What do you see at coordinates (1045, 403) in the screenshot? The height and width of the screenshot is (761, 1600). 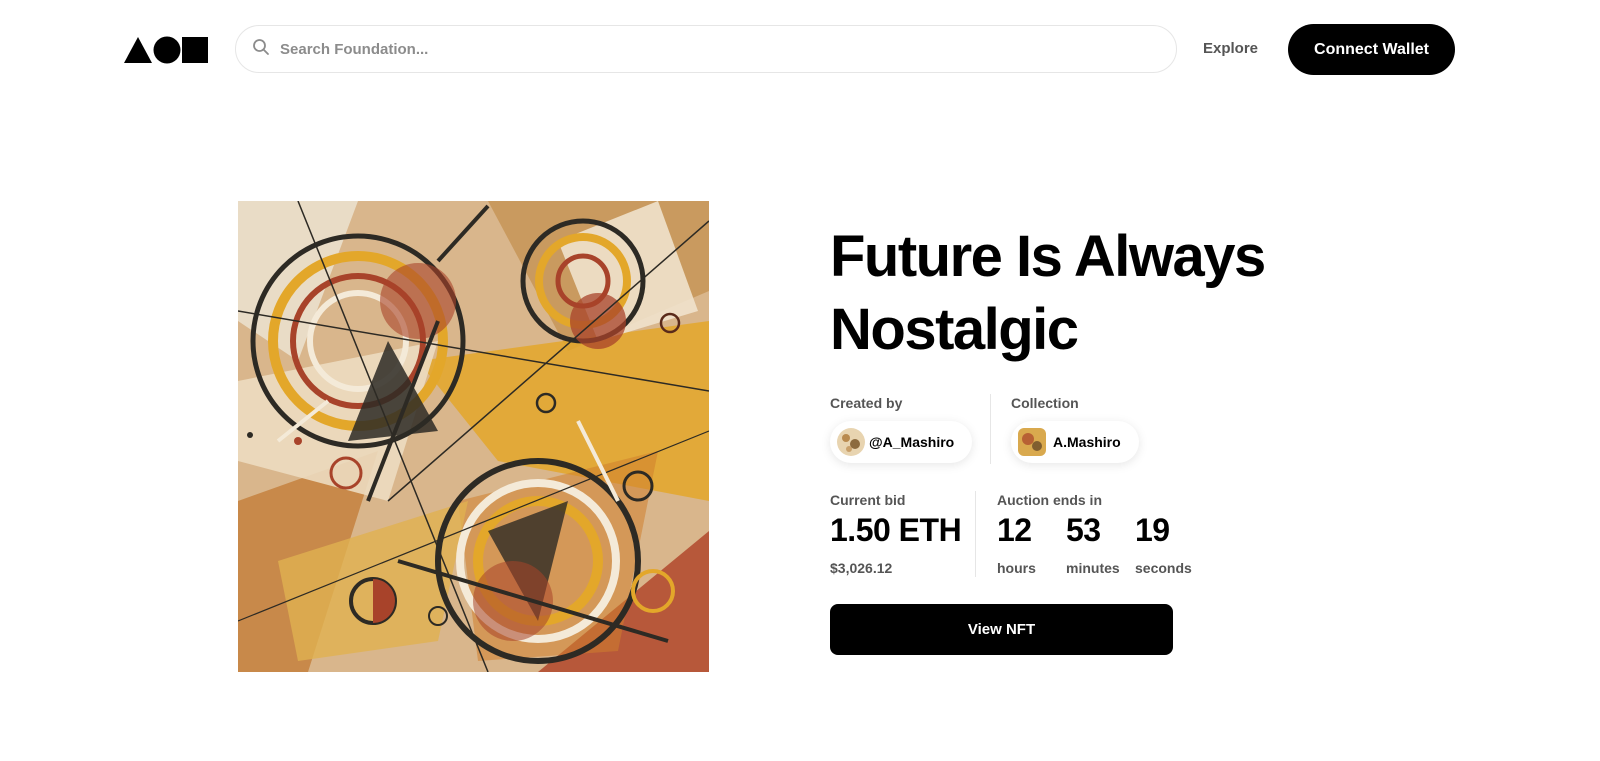 I see `collection-label: Collection` at bounding box center [1045, 403].